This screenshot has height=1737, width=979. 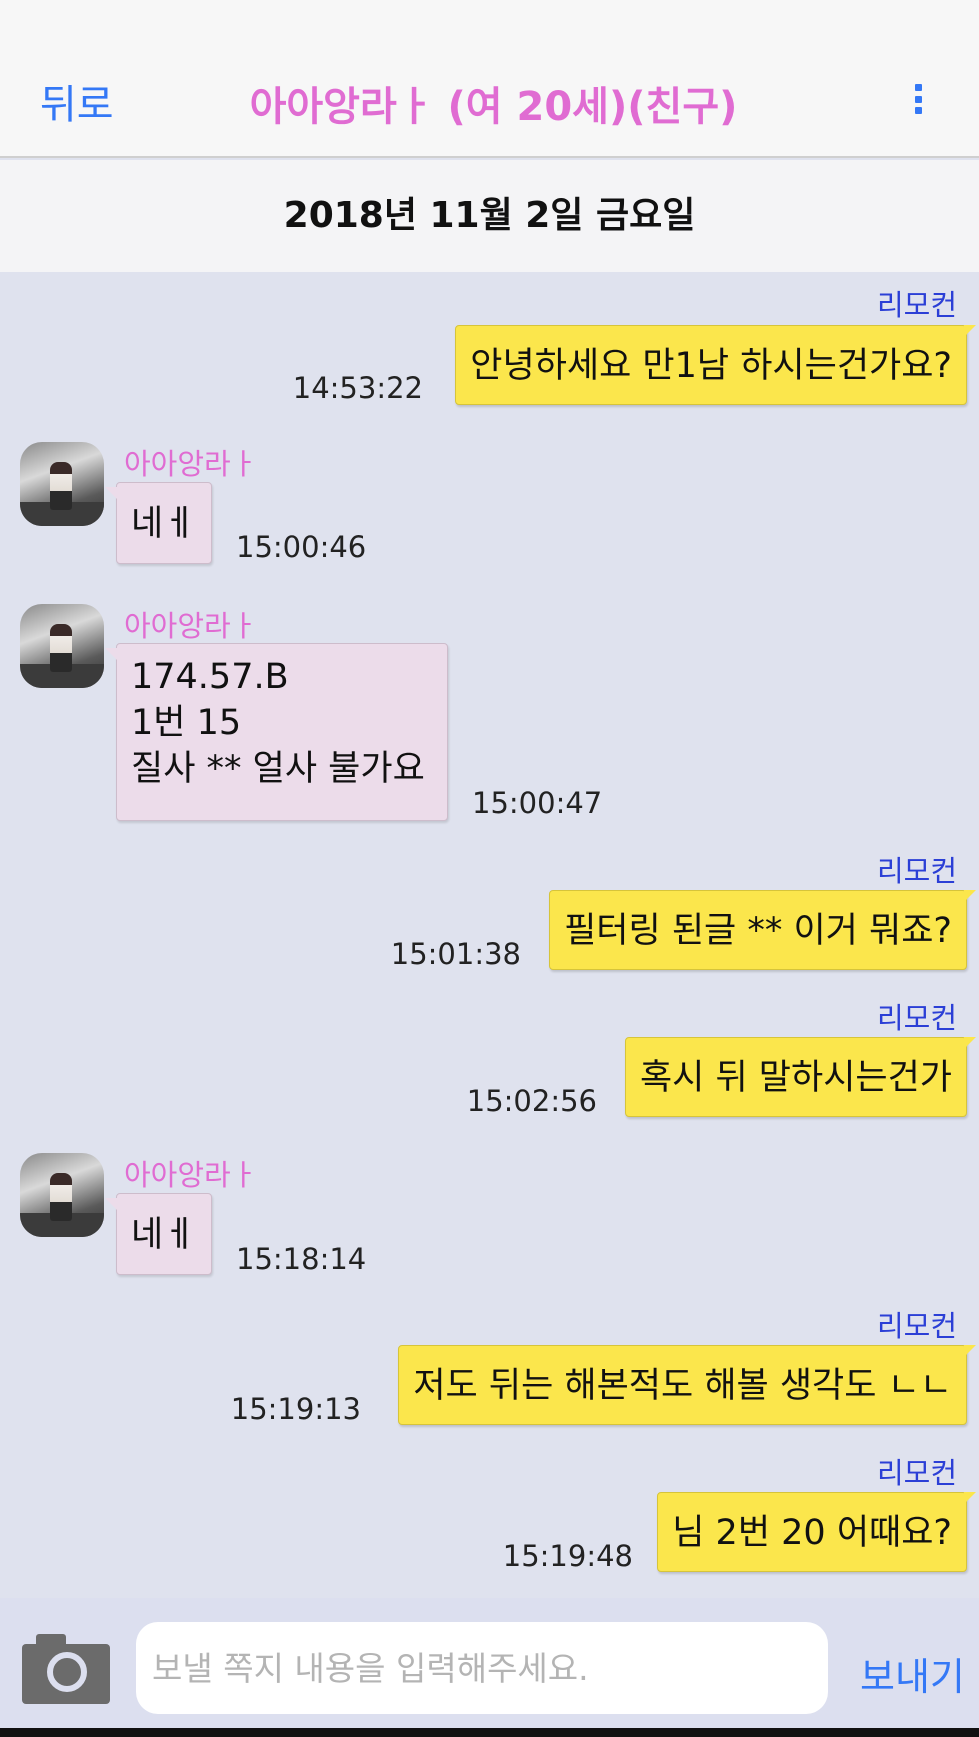 What do you see at coordinates (715, 365) in the screenshot?
I see `message-bubble-outgoing: 안녕하세요 만1남 하시는건가요?` at bounding box center [715, 365].